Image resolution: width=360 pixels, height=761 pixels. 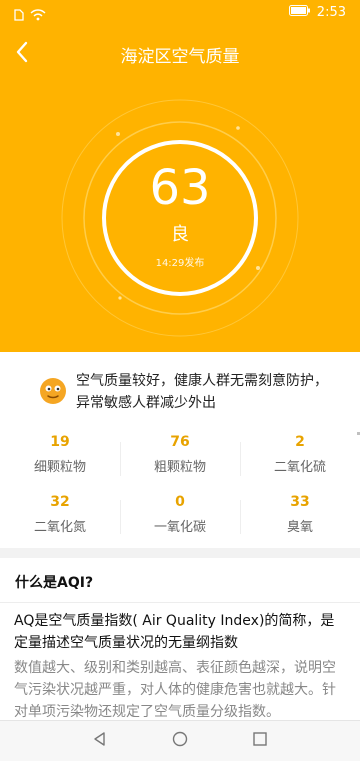 I want to click on publish-time: 14:29发布, so click(x=180, y=263).